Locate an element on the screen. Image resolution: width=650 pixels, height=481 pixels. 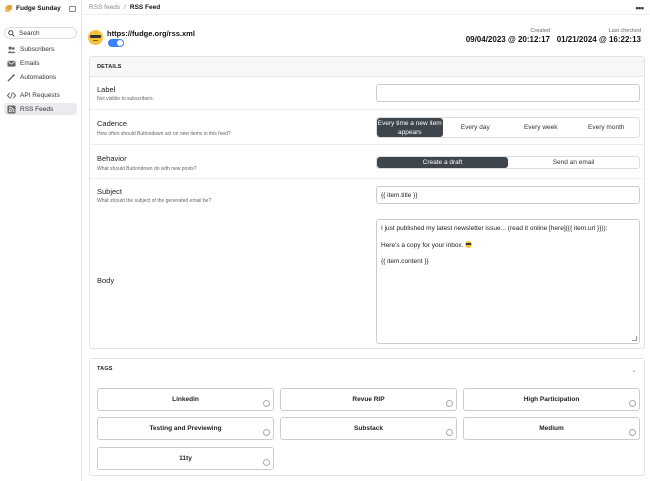
feed-enabled-toggle is located at coordinates (116, 43).